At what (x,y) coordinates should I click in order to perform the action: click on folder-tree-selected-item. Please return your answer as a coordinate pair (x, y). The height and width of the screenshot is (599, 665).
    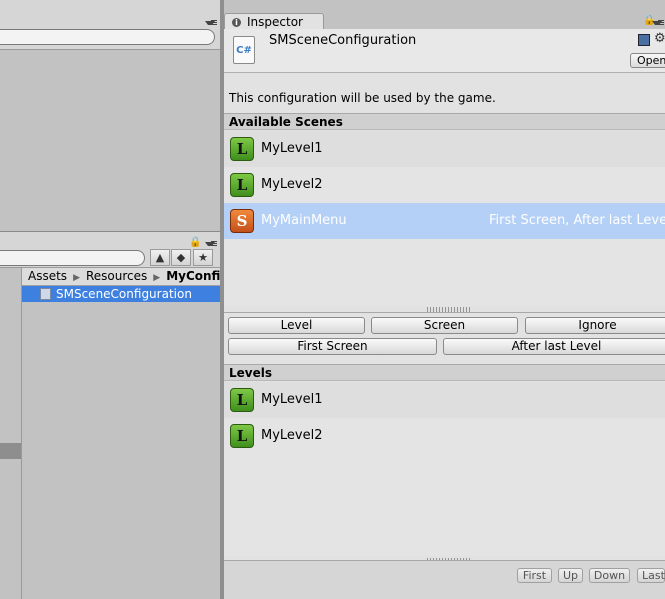
    Looking at the image, I should click on (10, 451).